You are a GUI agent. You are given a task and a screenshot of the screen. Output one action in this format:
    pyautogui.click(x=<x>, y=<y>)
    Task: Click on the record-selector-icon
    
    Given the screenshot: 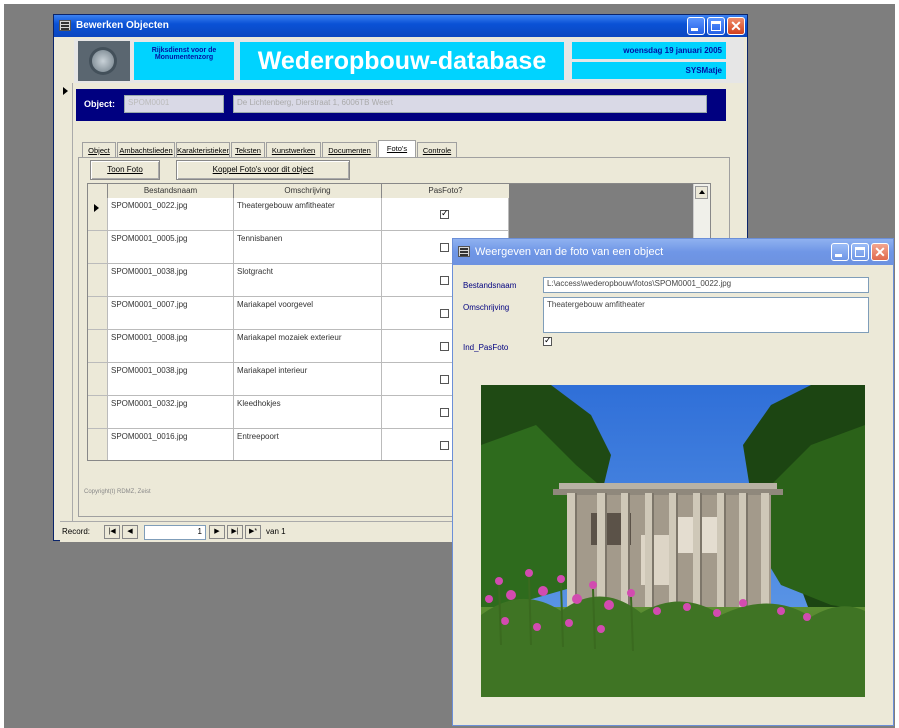 What is the action you would take?
    pyautogui.click(x=65, y=91)
    